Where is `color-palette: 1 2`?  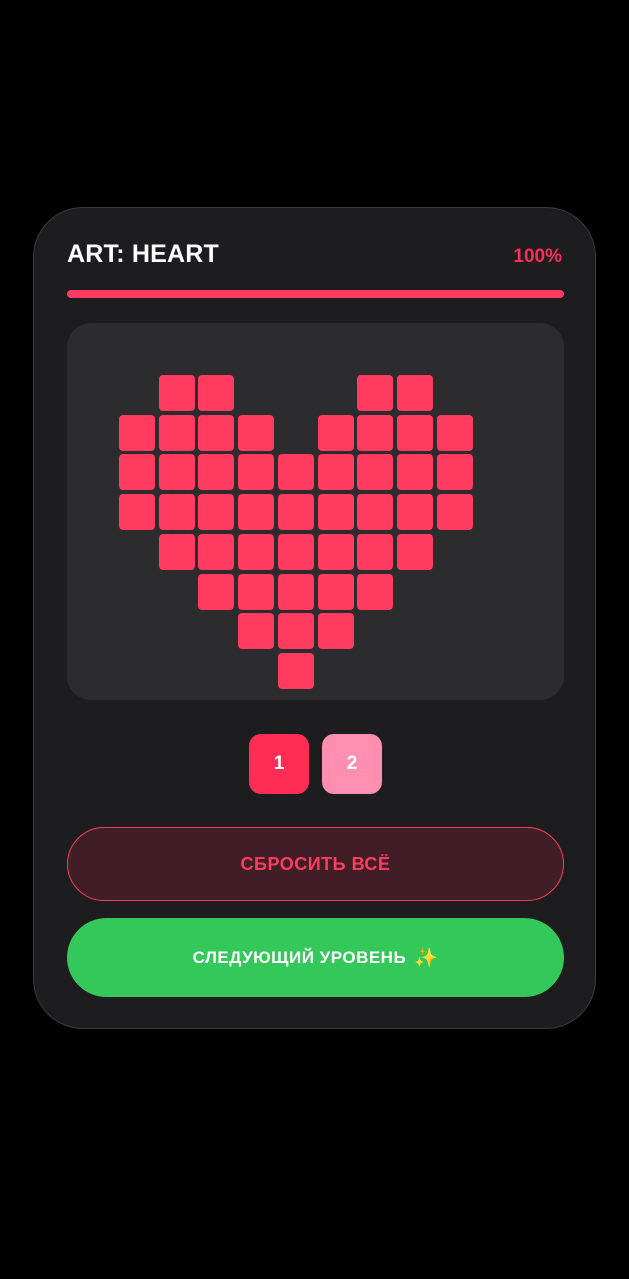 color-palette: 1 2 is located at coordinates (314, 764).